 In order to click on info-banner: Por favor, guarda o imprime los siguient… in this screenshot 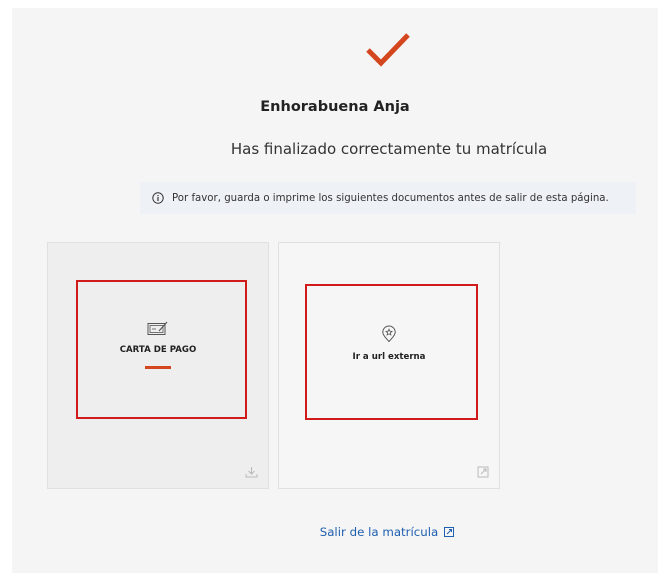, I will do `click(388, 198)`.